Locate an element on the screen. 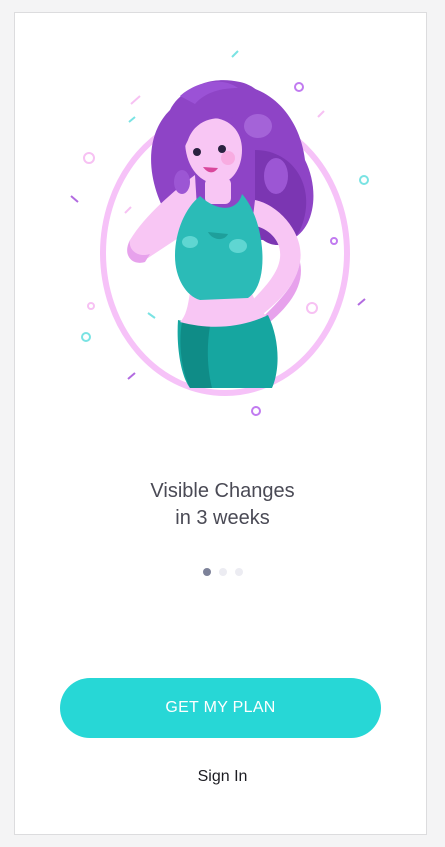  get-my-plan-button: GET MY PLAN is located at coordinates (220, 708).